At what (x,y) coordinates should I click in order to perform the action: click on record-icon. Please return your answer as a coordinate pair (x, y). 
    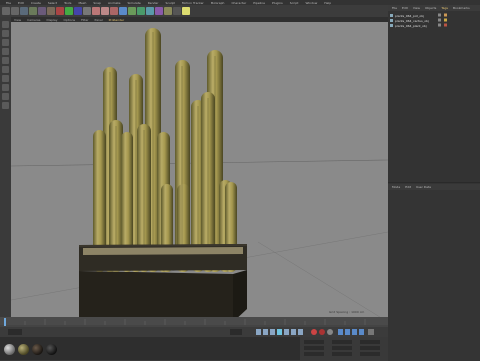
    Looking at the image, I should click on (314, 332).